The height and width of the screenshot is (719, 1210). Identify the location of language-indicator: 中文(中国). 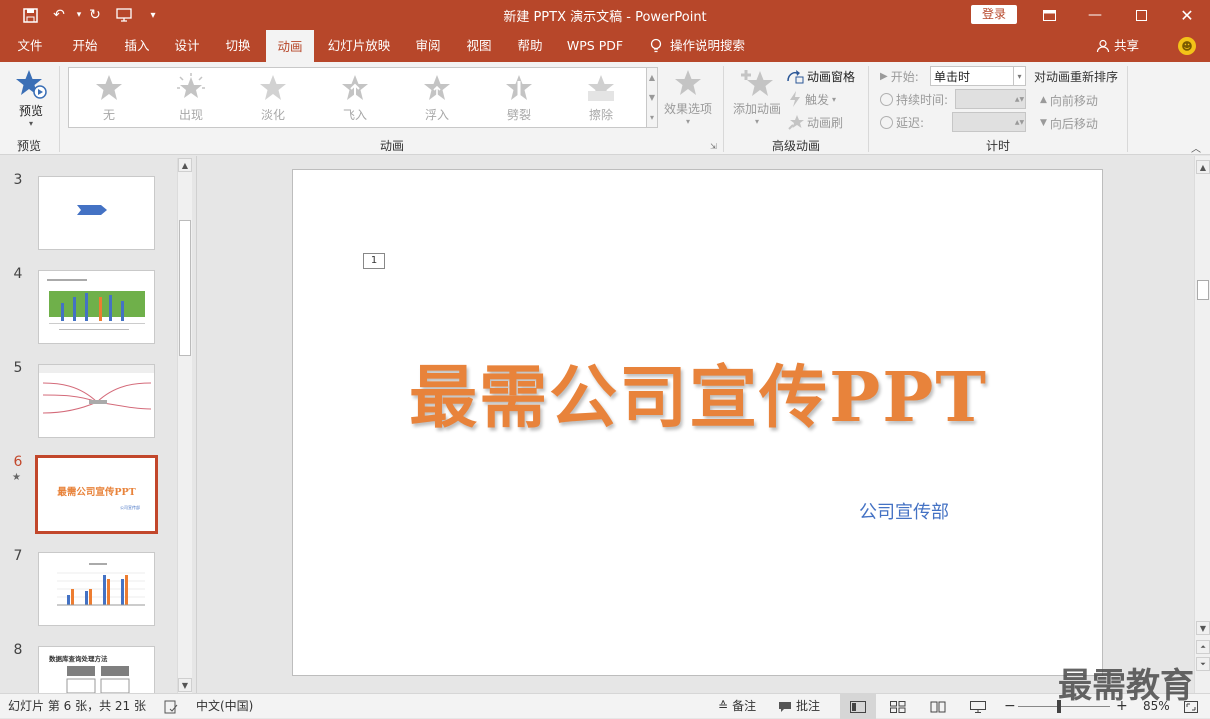
(224, 706).